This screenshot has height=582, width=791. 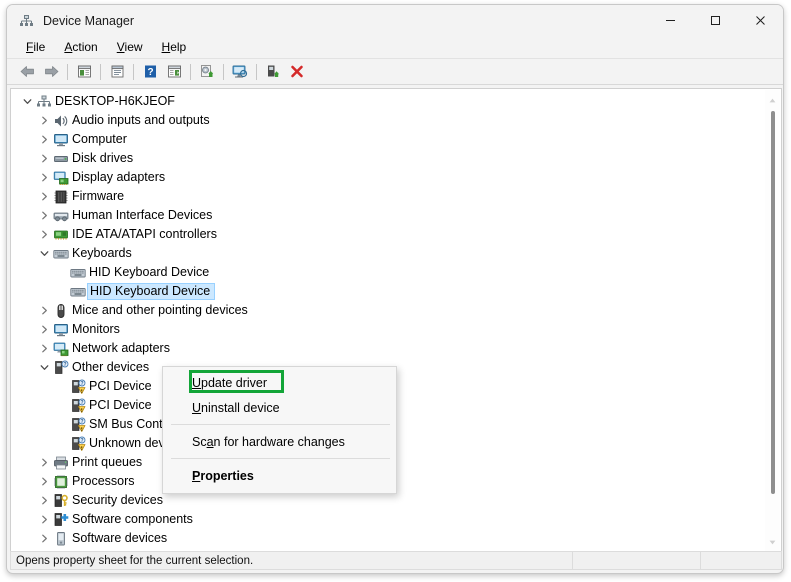 What do you see at coordinates (61, 462) in the screenshot?
I see `printer-icon` at bounding box center [61, 462].